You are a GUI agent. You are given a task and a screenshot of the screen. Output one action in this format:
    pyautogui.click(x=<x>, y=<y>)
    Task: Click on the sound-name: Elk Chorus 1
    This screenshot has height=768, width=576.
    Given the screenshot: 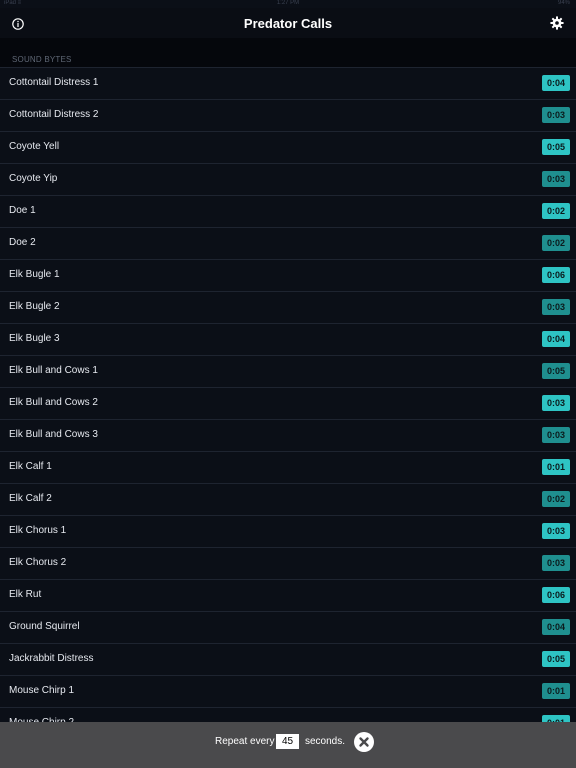 What is the action you would take?
    pyautogui.click(x=38, y=530)
    